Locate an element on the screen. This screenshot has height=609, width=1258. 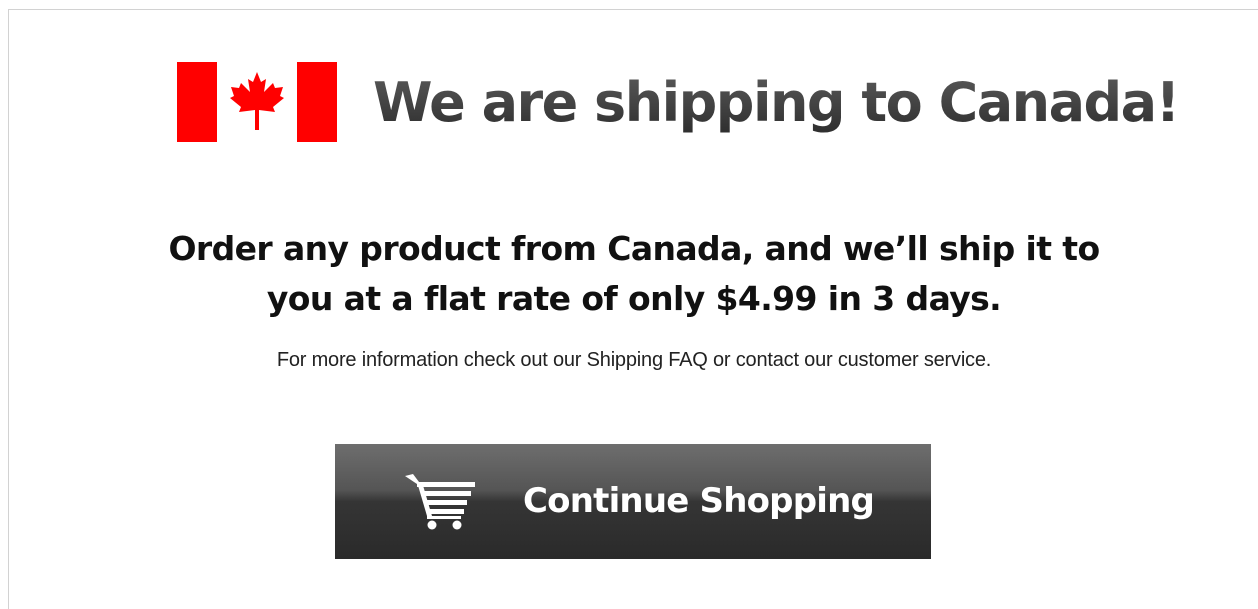
page-title: We are shipping to Canada! is located at coordinates (776, 102).